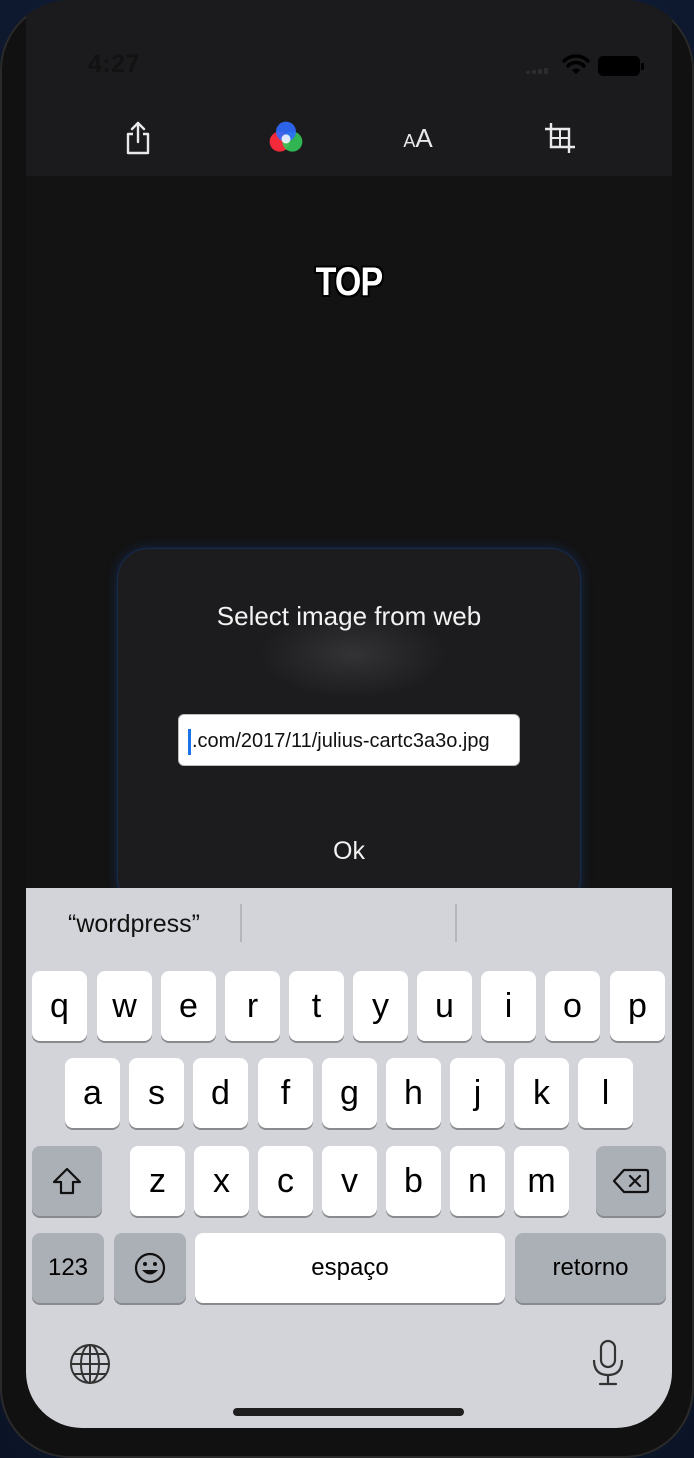 The width and height of the screenshot is (694, 1458). Describe the element at coordinates (348, 282) in the screenshot. I see `top-caption: TOP` at that location.